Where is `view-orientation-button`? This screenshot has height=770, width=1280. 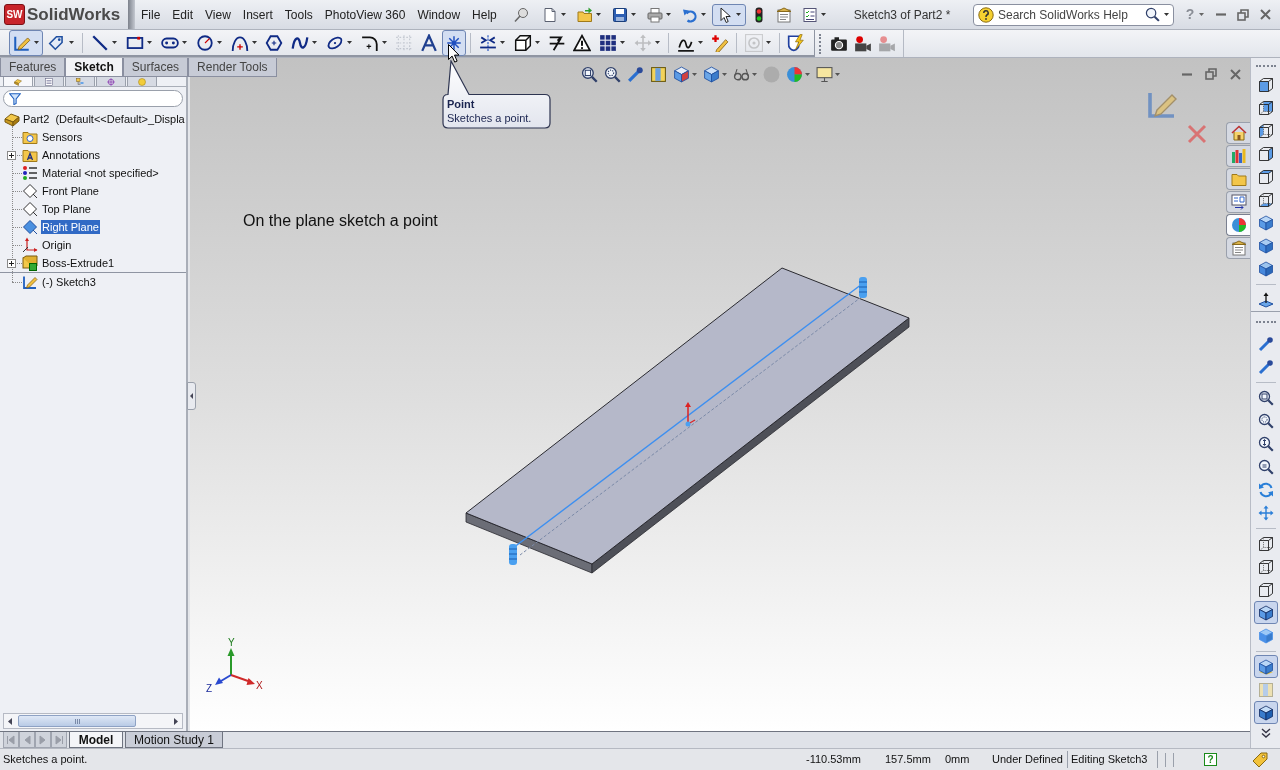 view-orientation-button is located at coordinates (685, 74).